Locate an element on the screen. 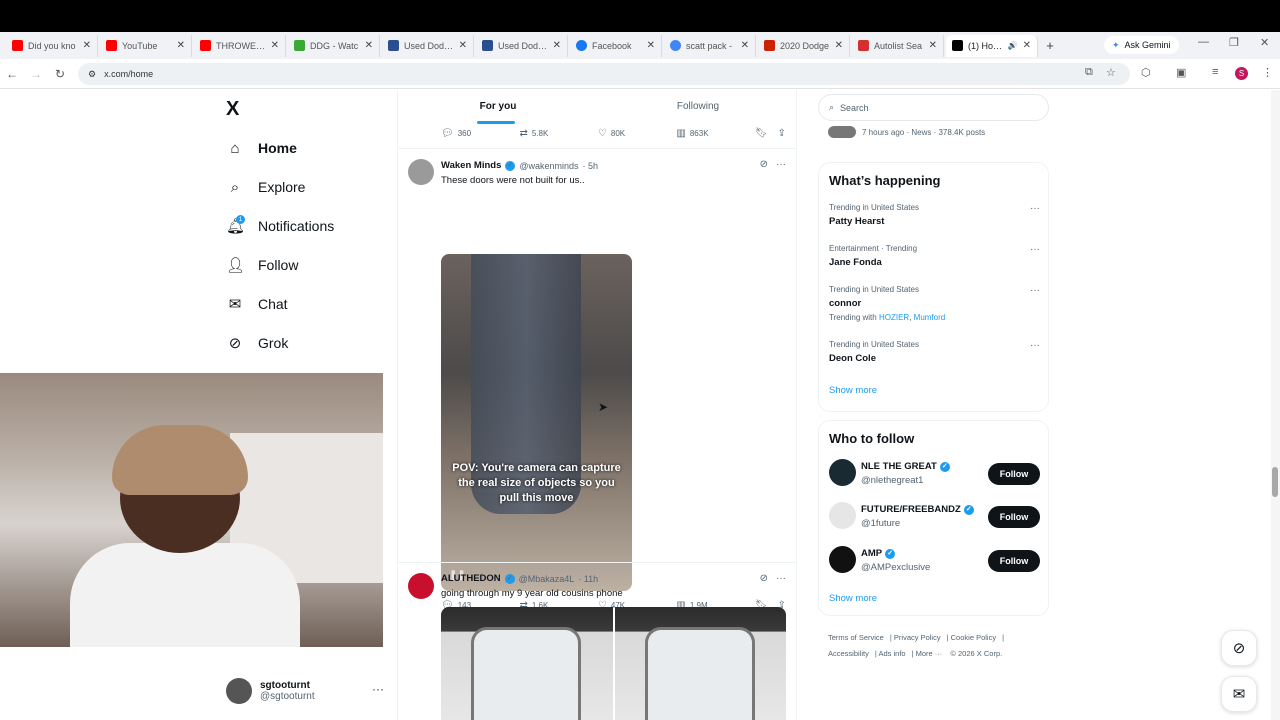 The image size is (1280, 720). ask-gemini-button: ✦ Ask Gemini is located at coordinates (1141, 45).